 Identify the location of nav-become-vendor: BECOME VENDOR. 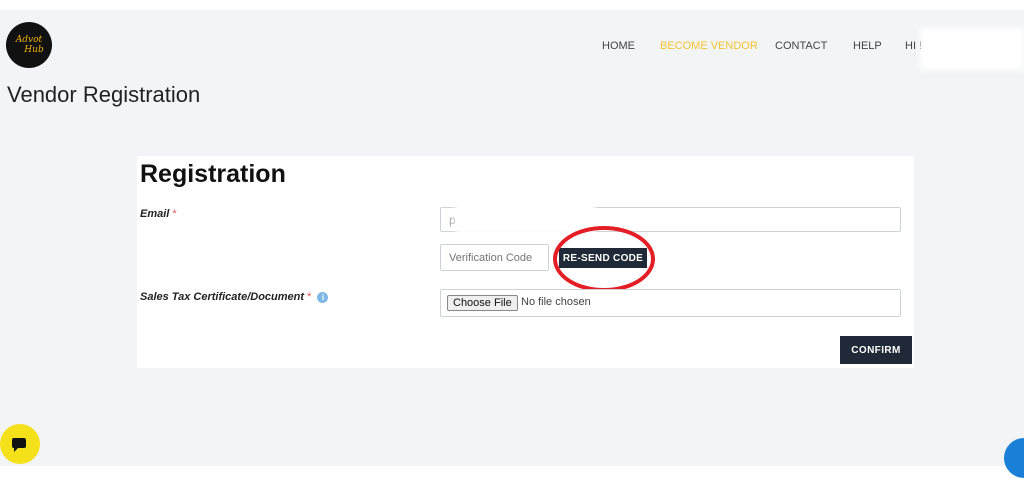
(709, 46).